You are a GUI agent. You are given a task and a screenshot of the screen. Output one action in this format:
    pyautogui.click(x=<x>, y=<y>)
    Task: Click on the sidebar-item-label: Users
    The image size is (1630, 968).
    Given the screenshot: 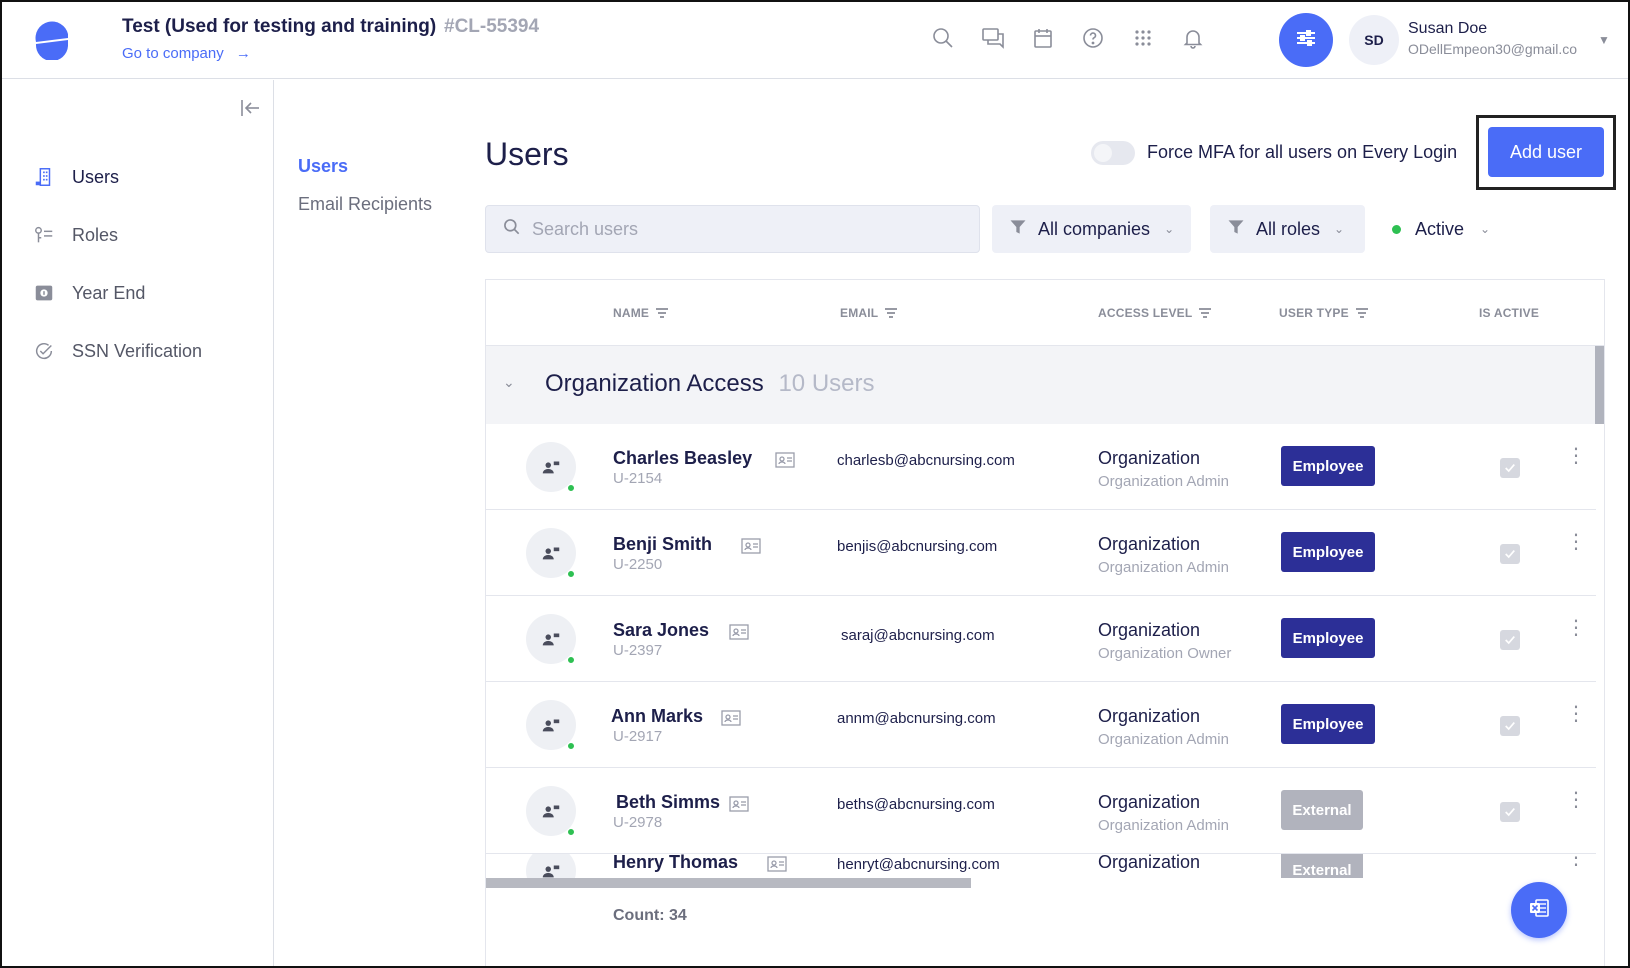 What is the action you would take?
    pyautogui.click(x=96, y=176)
    